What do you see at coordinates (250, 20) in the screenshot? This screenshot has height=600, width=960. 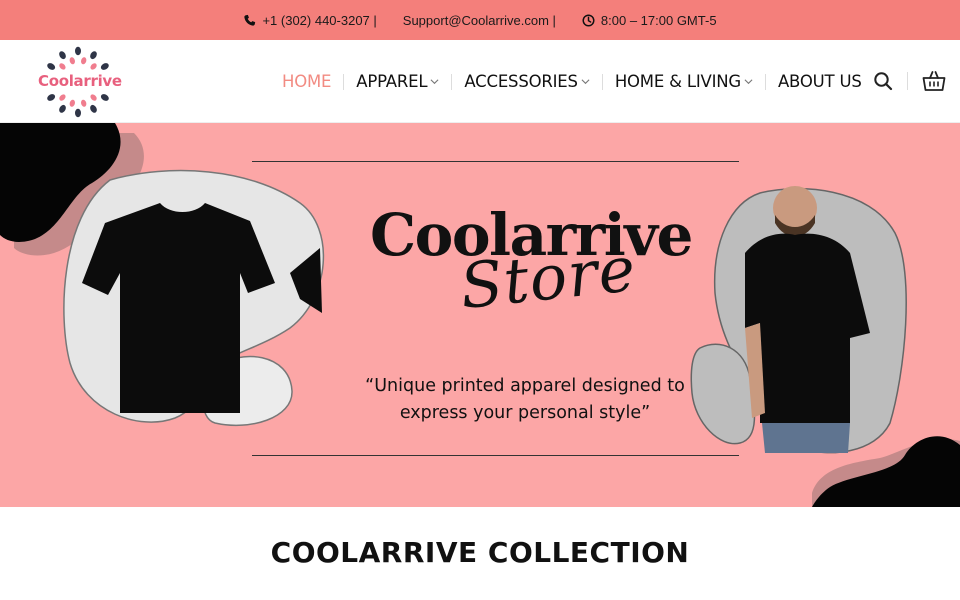 I see `phone-icon` at bounding box center [250, 20].